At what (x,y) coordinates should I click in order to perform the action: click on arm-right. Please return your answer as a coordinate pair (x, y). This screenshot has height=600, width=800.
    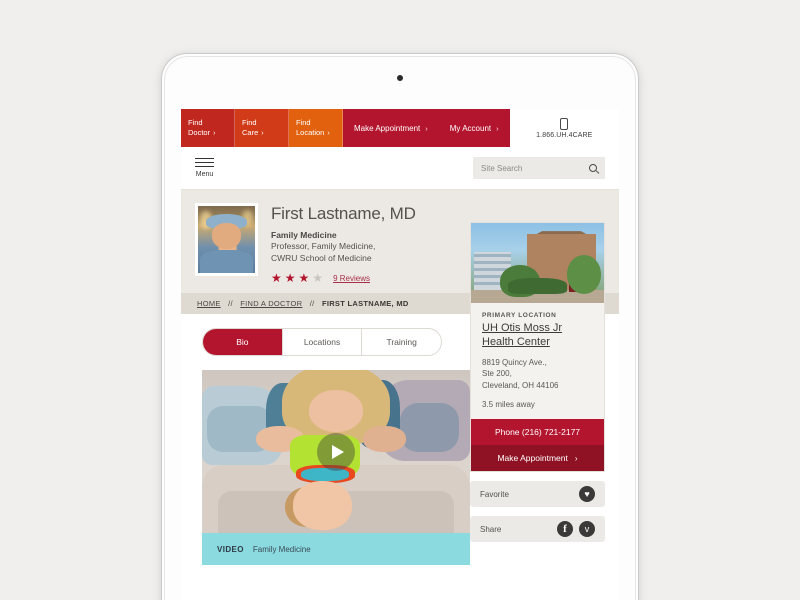
    Looking at the image, I should click on (384, 438).